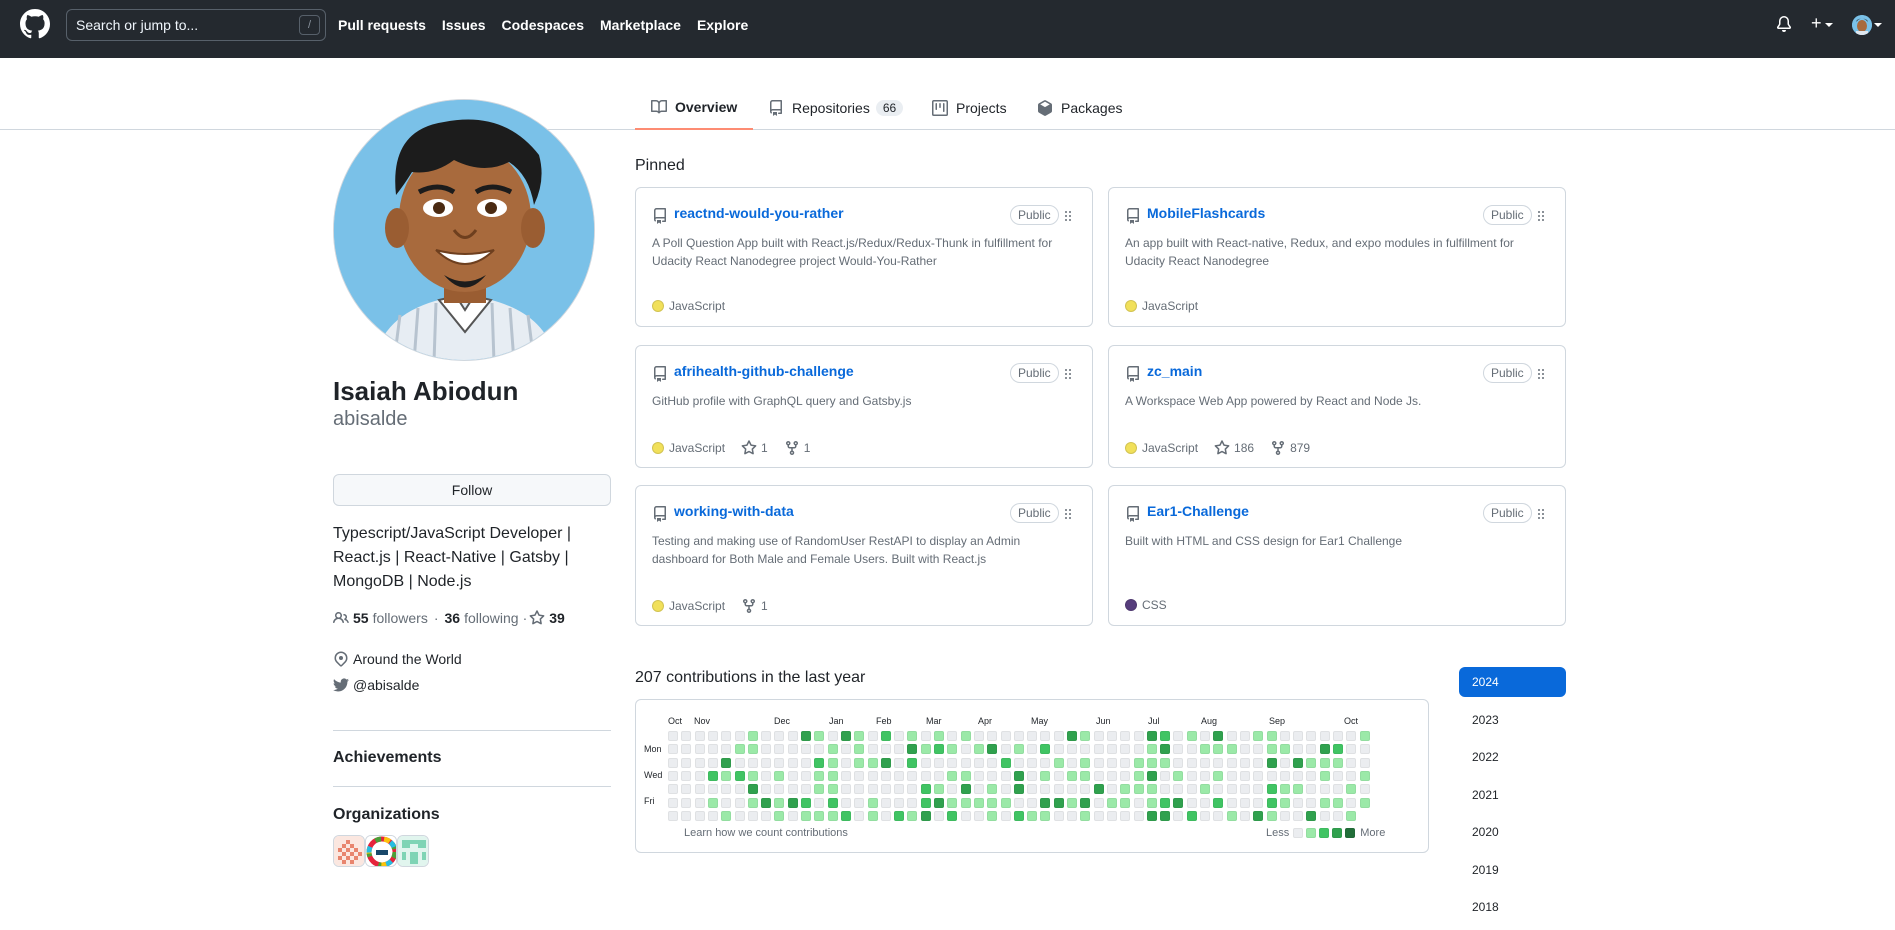  What do you see at coordinates (464, 25) in the screenshot?
I see `nav-issues: Issues` at bounding box center [464, 25].